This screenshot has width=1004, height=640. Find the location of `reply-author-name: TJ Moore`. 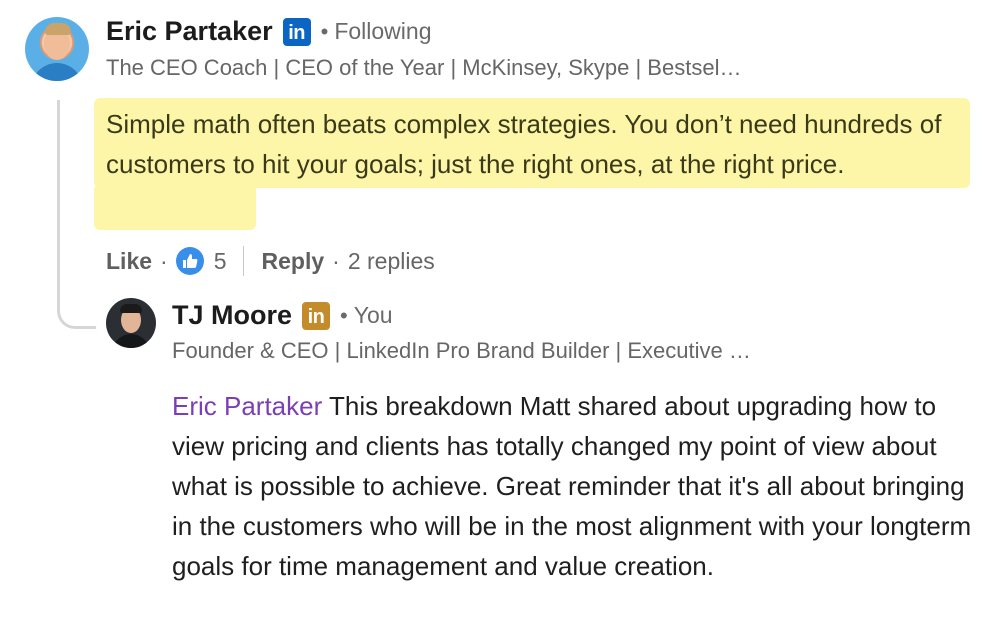

reply-author-name: TJ Moore is located at coordinates (232, 315).